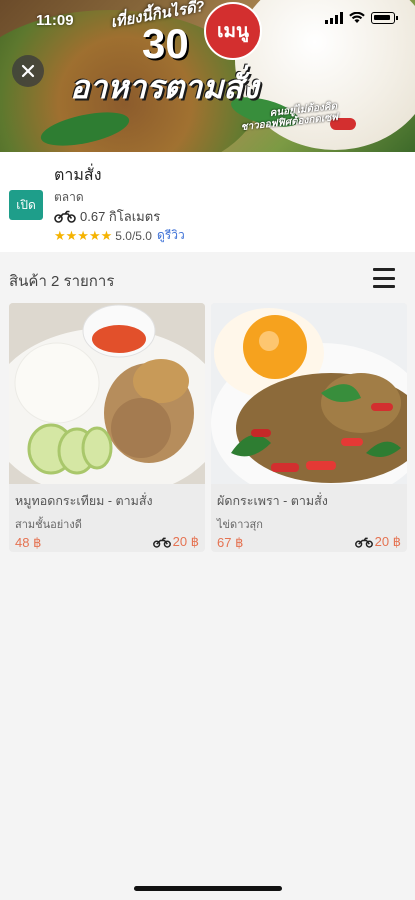 The width and height of the screenshot is (415, 900). Describe the element at coordinates (240, 525) in the screenshot. I see `product-description: ไข่ดาวสุก` at that location.